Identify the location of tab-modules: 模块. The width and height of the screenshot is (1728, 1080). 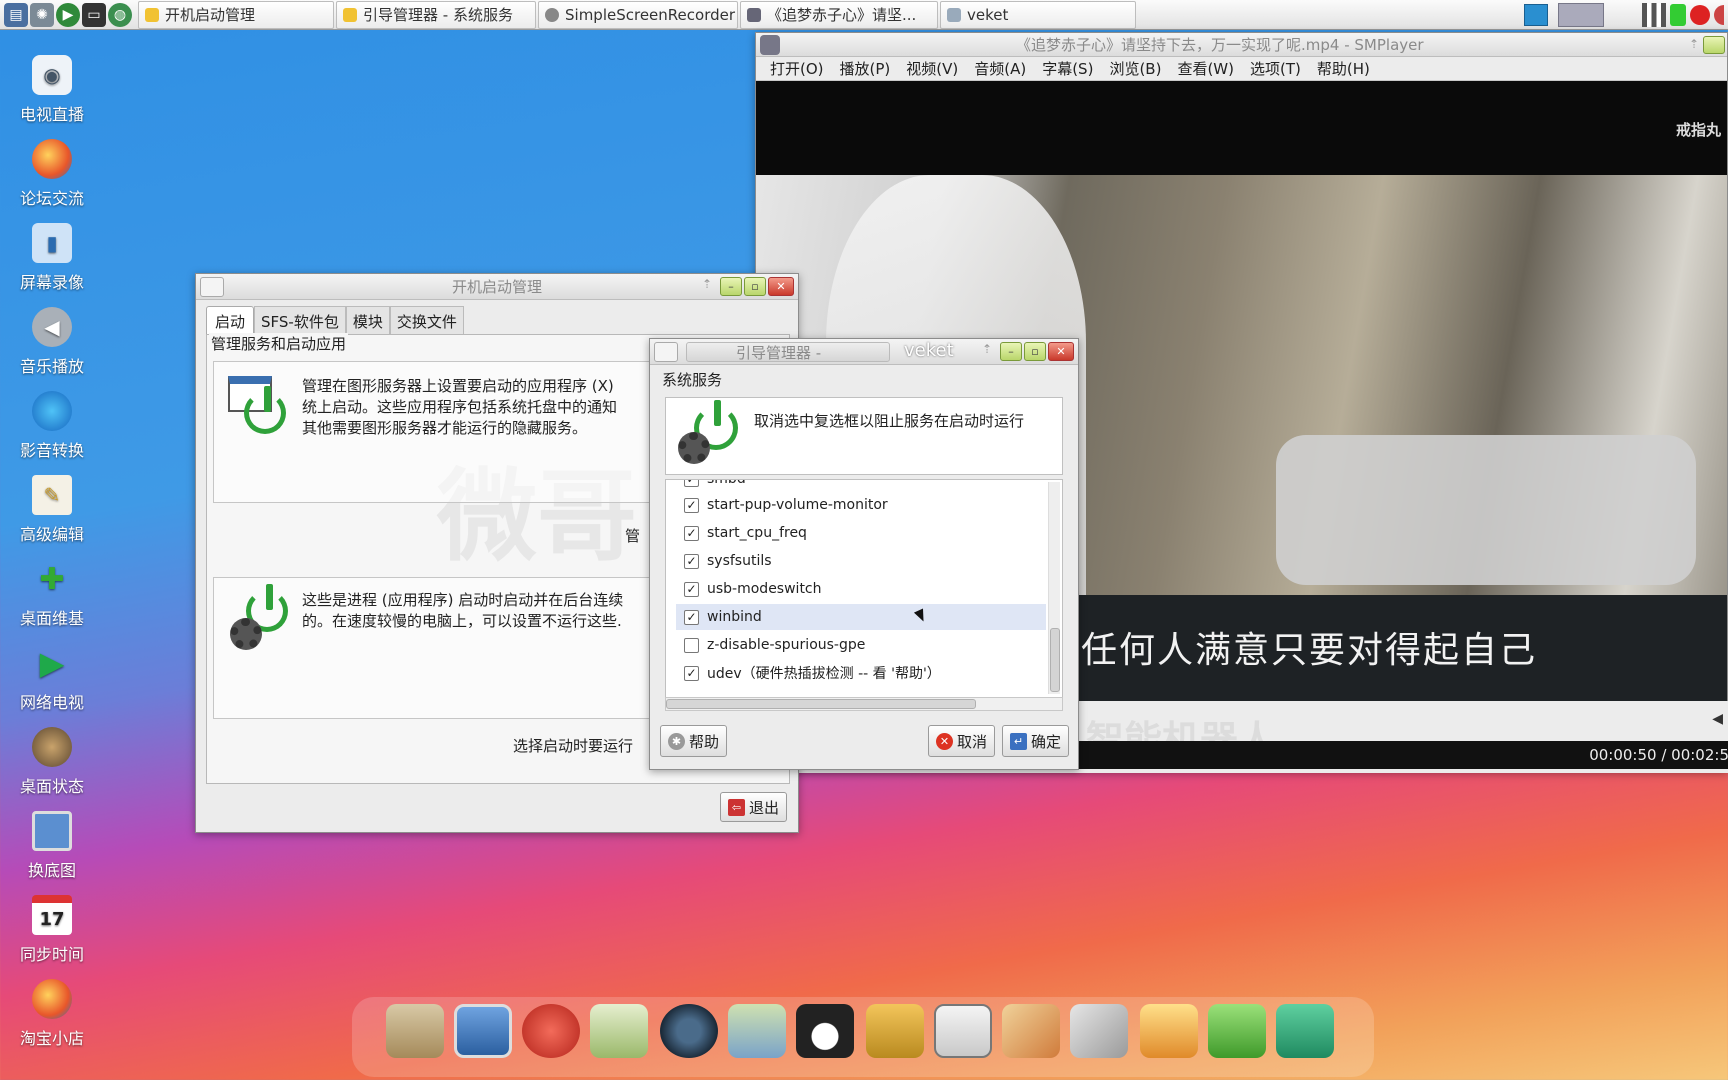
(367, 321).